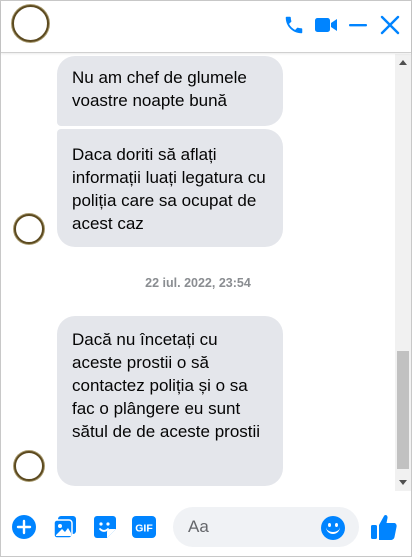 The width and height of the screenshot is (412, 557). Describe the element at coordinates (65, 527) in the screenshot. I see `image-icon` at that location.